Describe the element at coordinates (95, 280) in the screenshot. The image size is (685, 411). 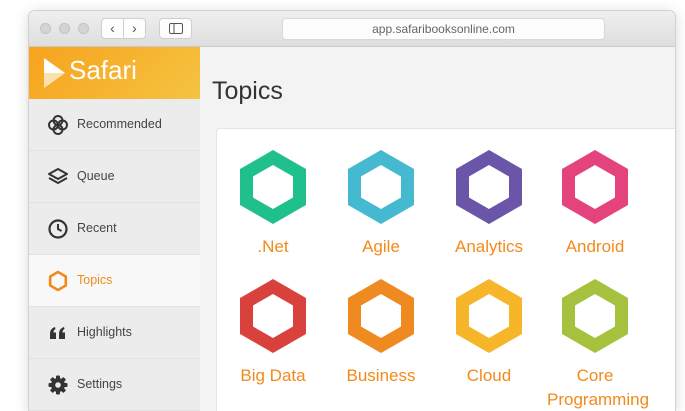
I see `sidebar-item-label: Topics` at that location.